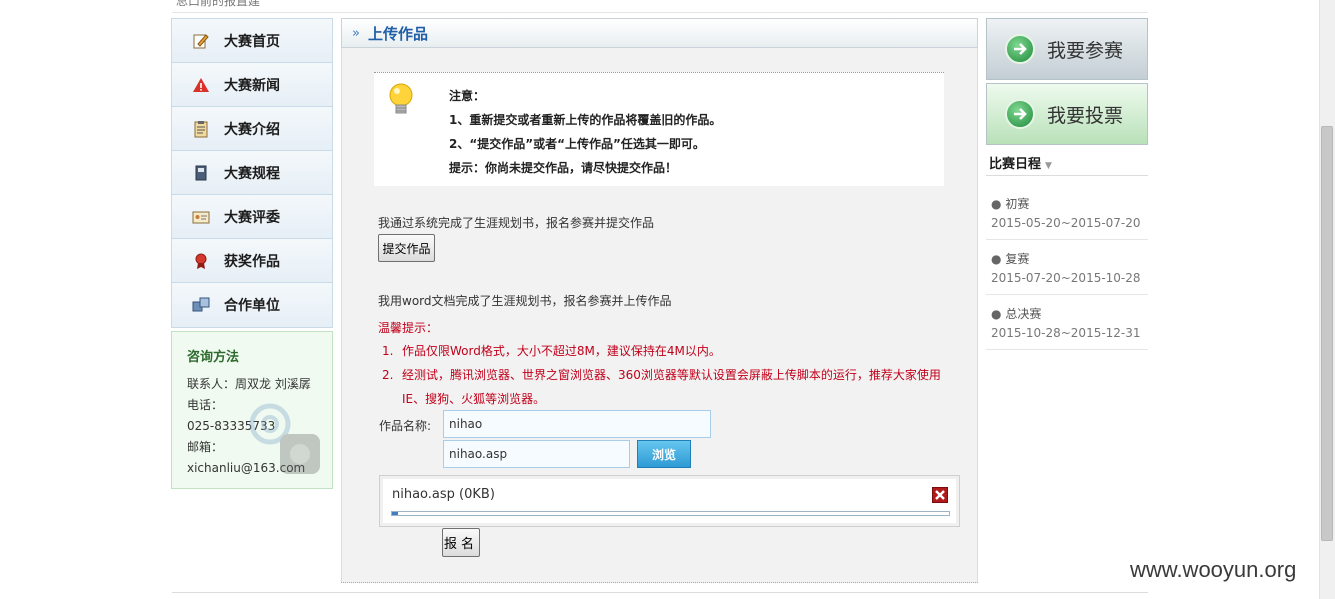 This screenshot has width=1335, height=599. I want to click on partners-icon, so click(201, 305).